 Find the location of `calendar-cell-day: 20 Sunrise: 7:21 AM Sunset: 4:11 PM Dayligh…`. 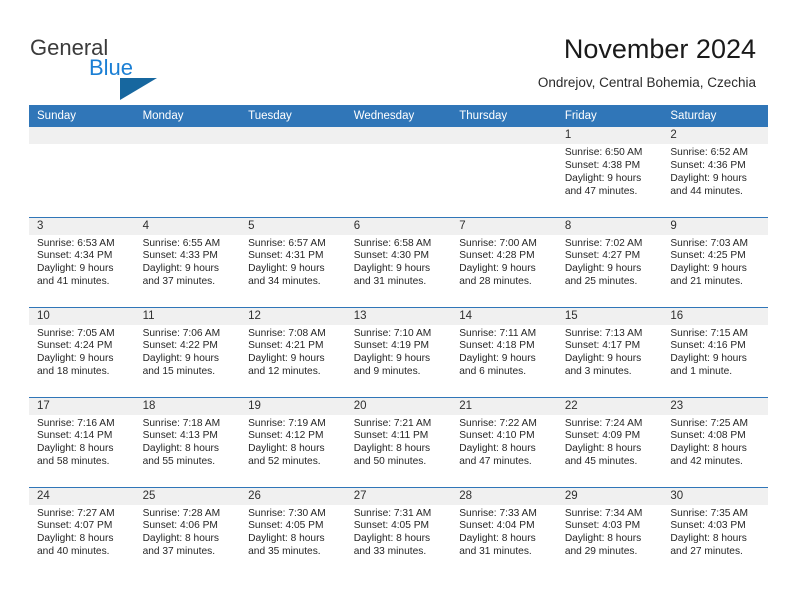

calendar-cell-day: 20 Sunrise: 7:21 AM Sunset: 4:11 PM Dayligh… is located at coordinates (398, 441).